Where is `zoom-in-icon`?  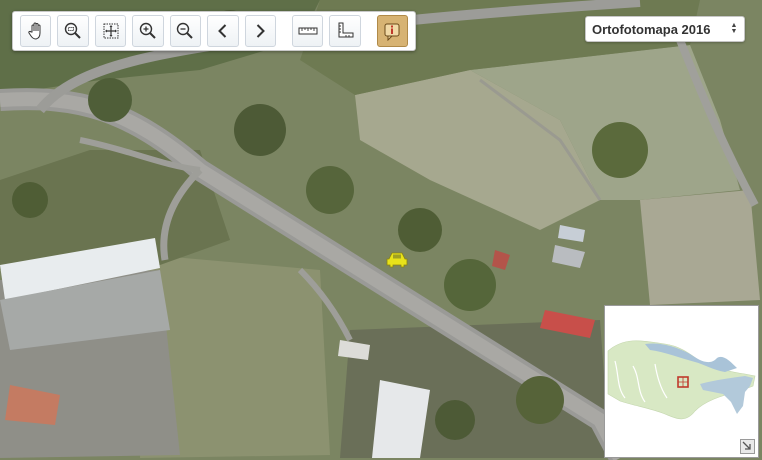
zoom-in-icon is located at coordinates (147, 30).